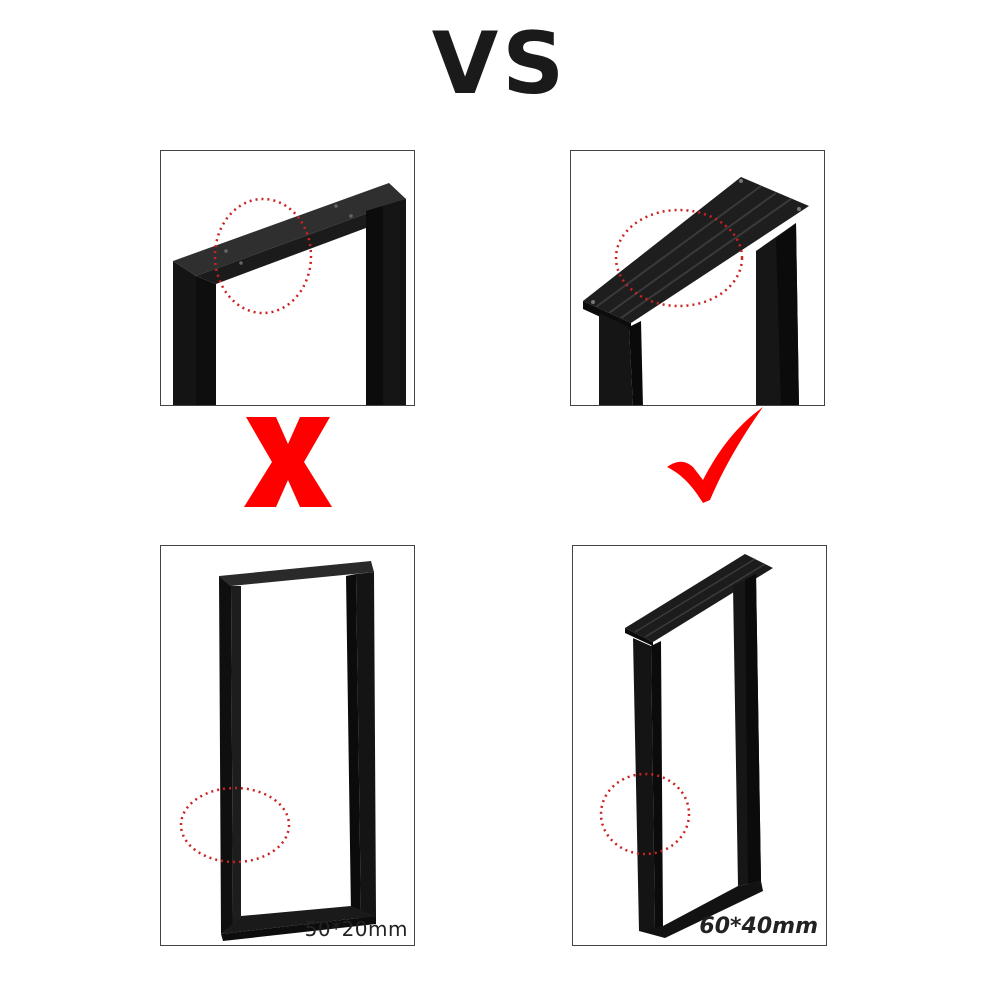 Image resolution: width=1000 pixels, height=1000 pixels. What do you see at coordinates (289, 294) in the screenshot?
I see `thin-frame-top-illustration` at bounding box center [289, 294].